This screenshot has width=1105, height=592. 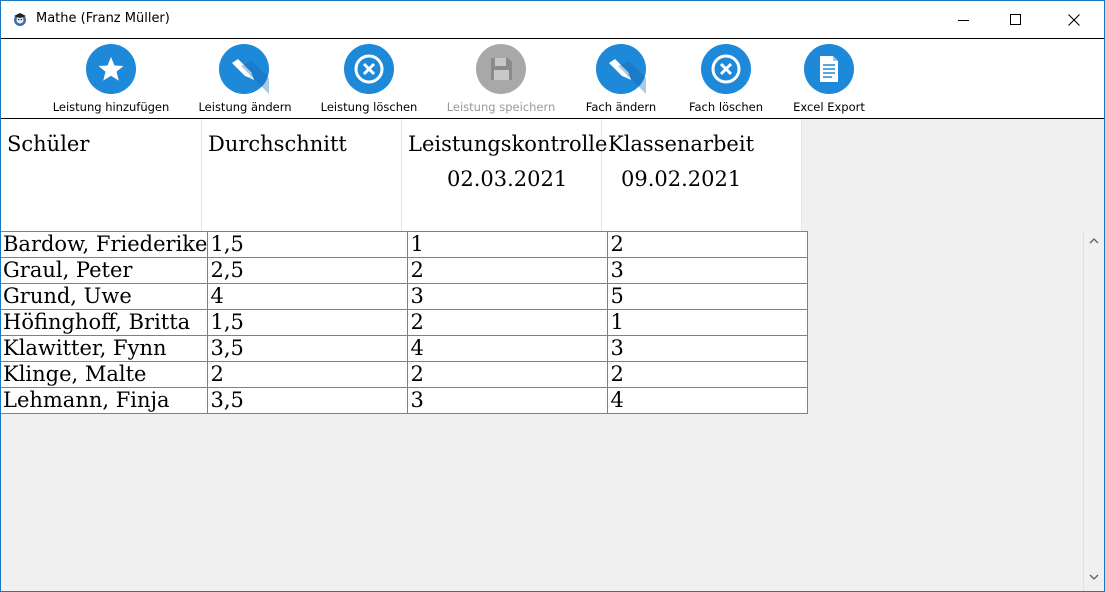 I want to click on add-grade-button: Leistung hinzufügen, so click(x=111, y=78).